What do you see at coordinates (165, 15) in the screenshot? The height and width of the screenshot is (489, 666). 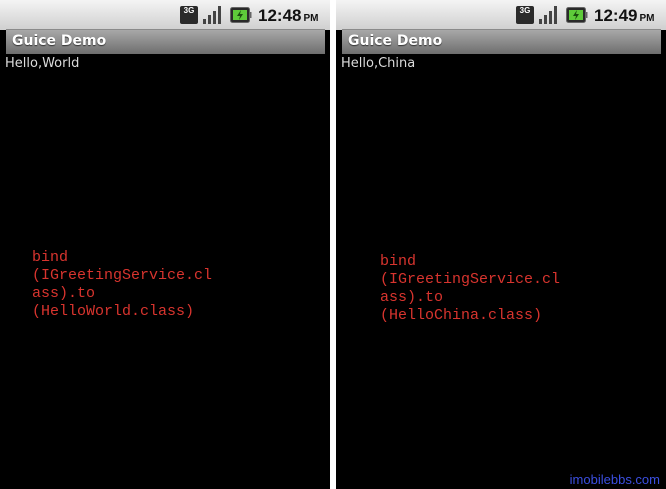 I see `status-bar: 3G 12:48 PM` at bounding box center [165, 15].